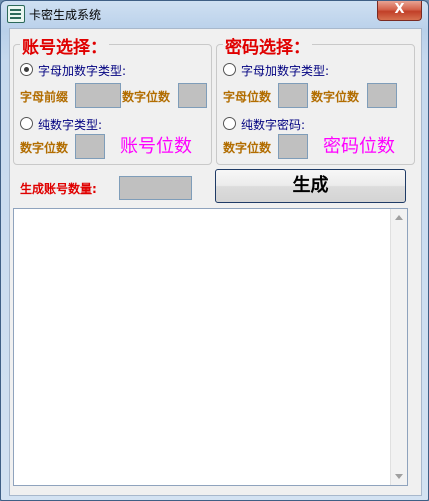  I want to click on account-group-legend: 账号选择：, so click(64, 45).